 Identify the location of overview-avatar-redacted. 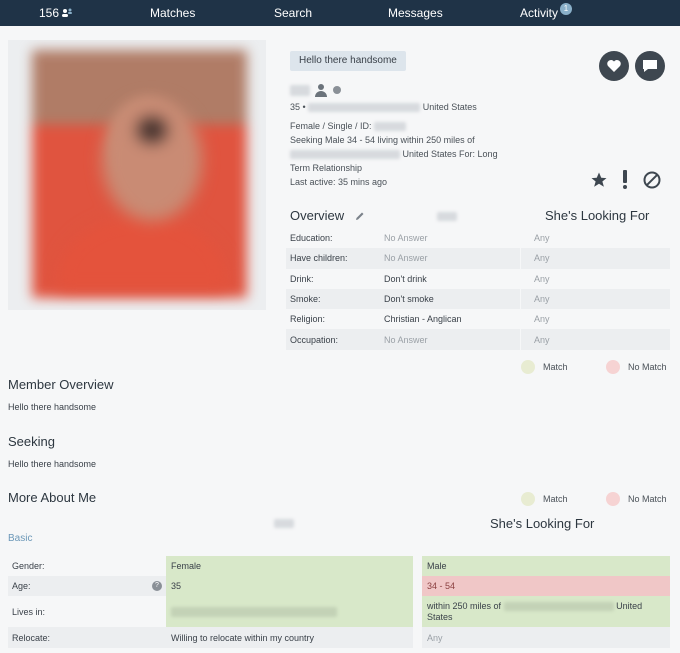
(447, 216).